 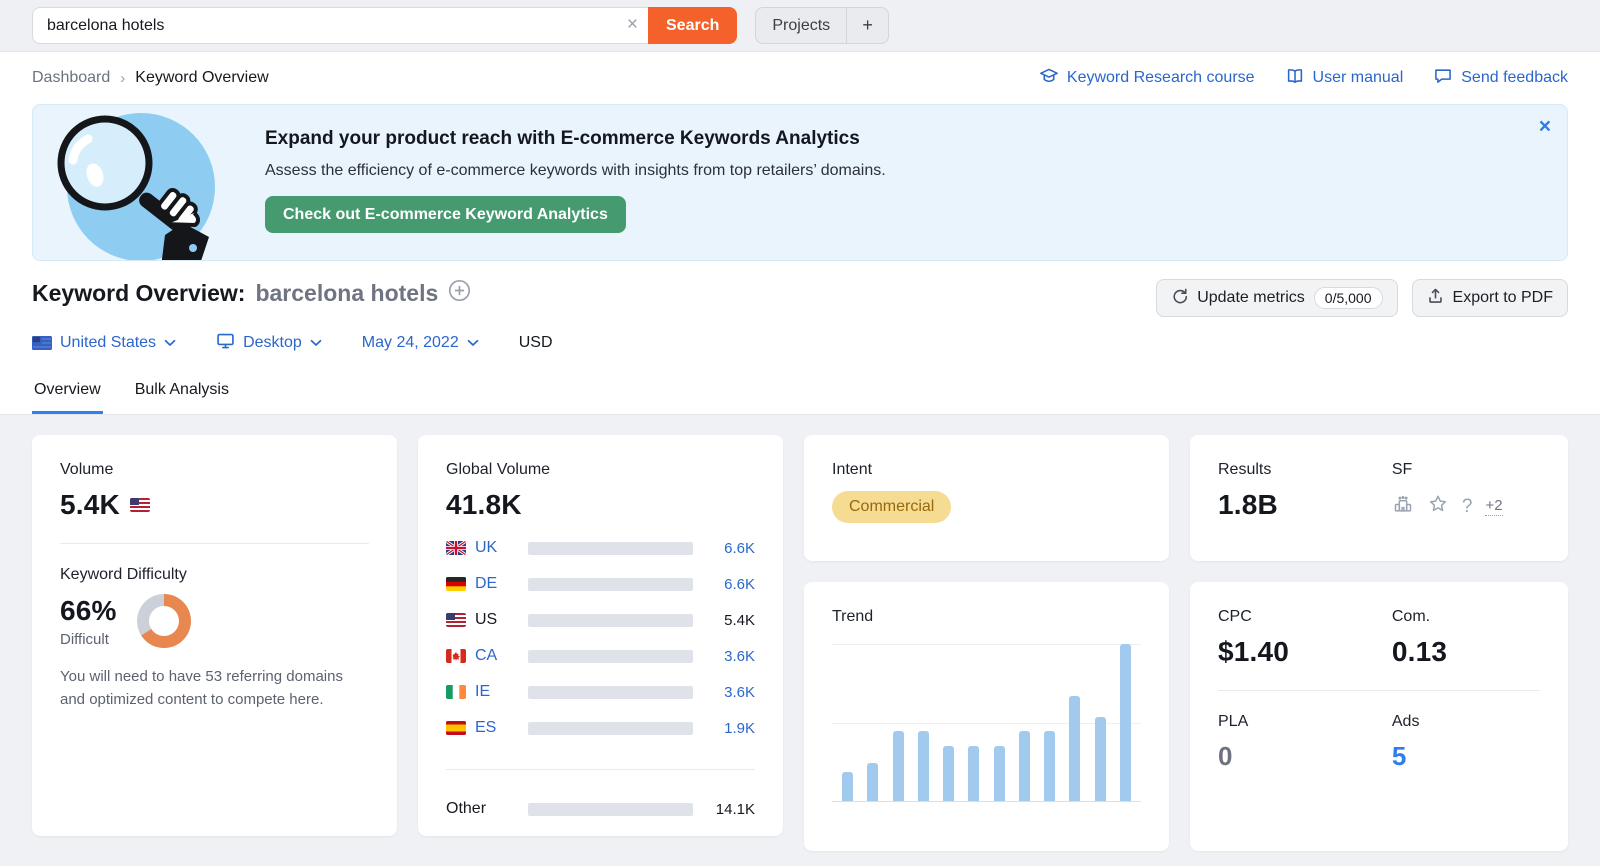 What do you see at coordinates (1147, 78) in the screenshot?
I see `keyword-research-course-link: Keyword Research course` at bounding box center [1147, 78].